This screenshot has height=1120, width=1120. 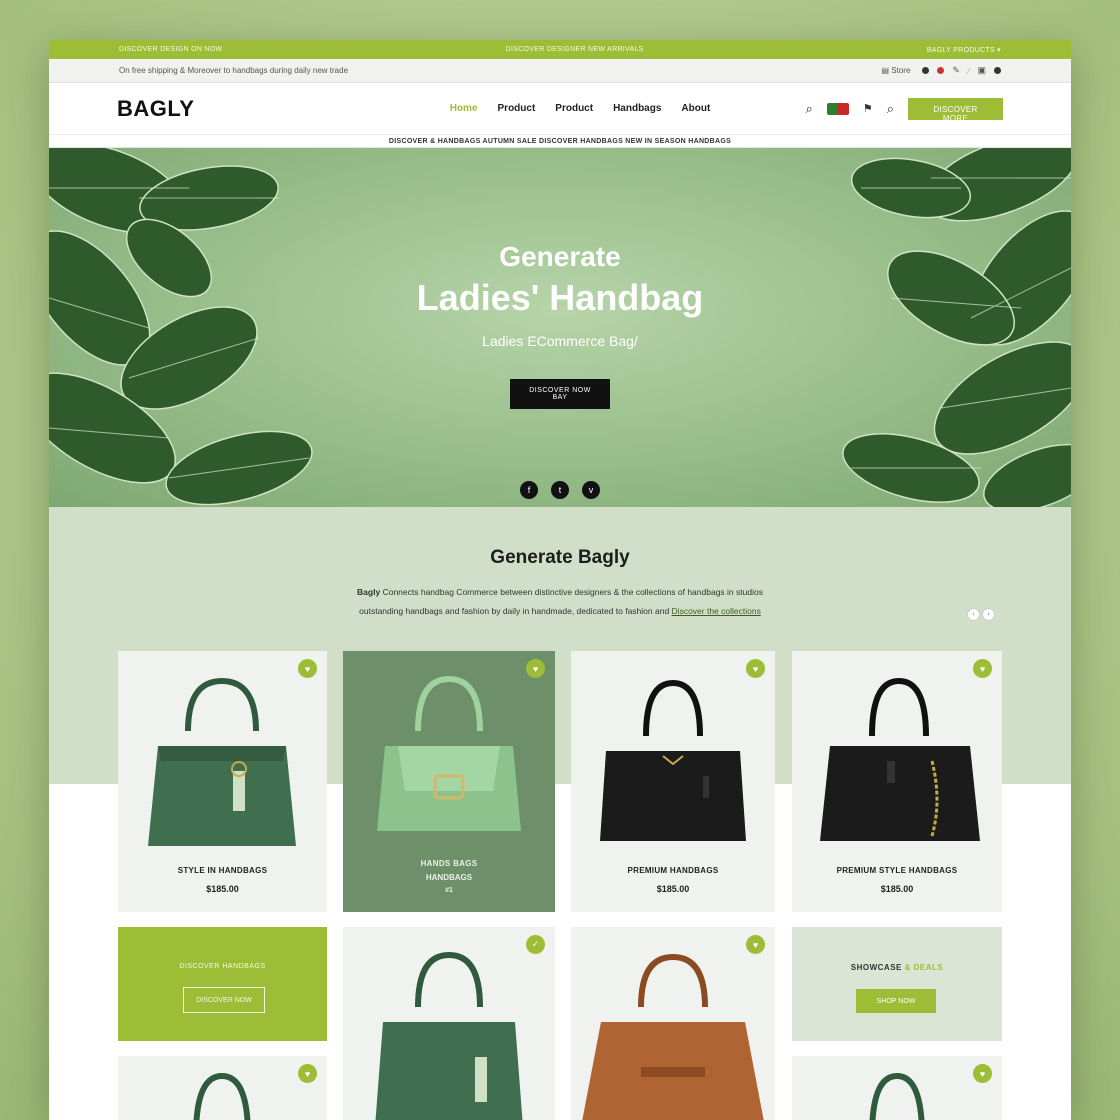 I want to click on promo-card-button: SHOP NOW, so click(x=896, y=1001).